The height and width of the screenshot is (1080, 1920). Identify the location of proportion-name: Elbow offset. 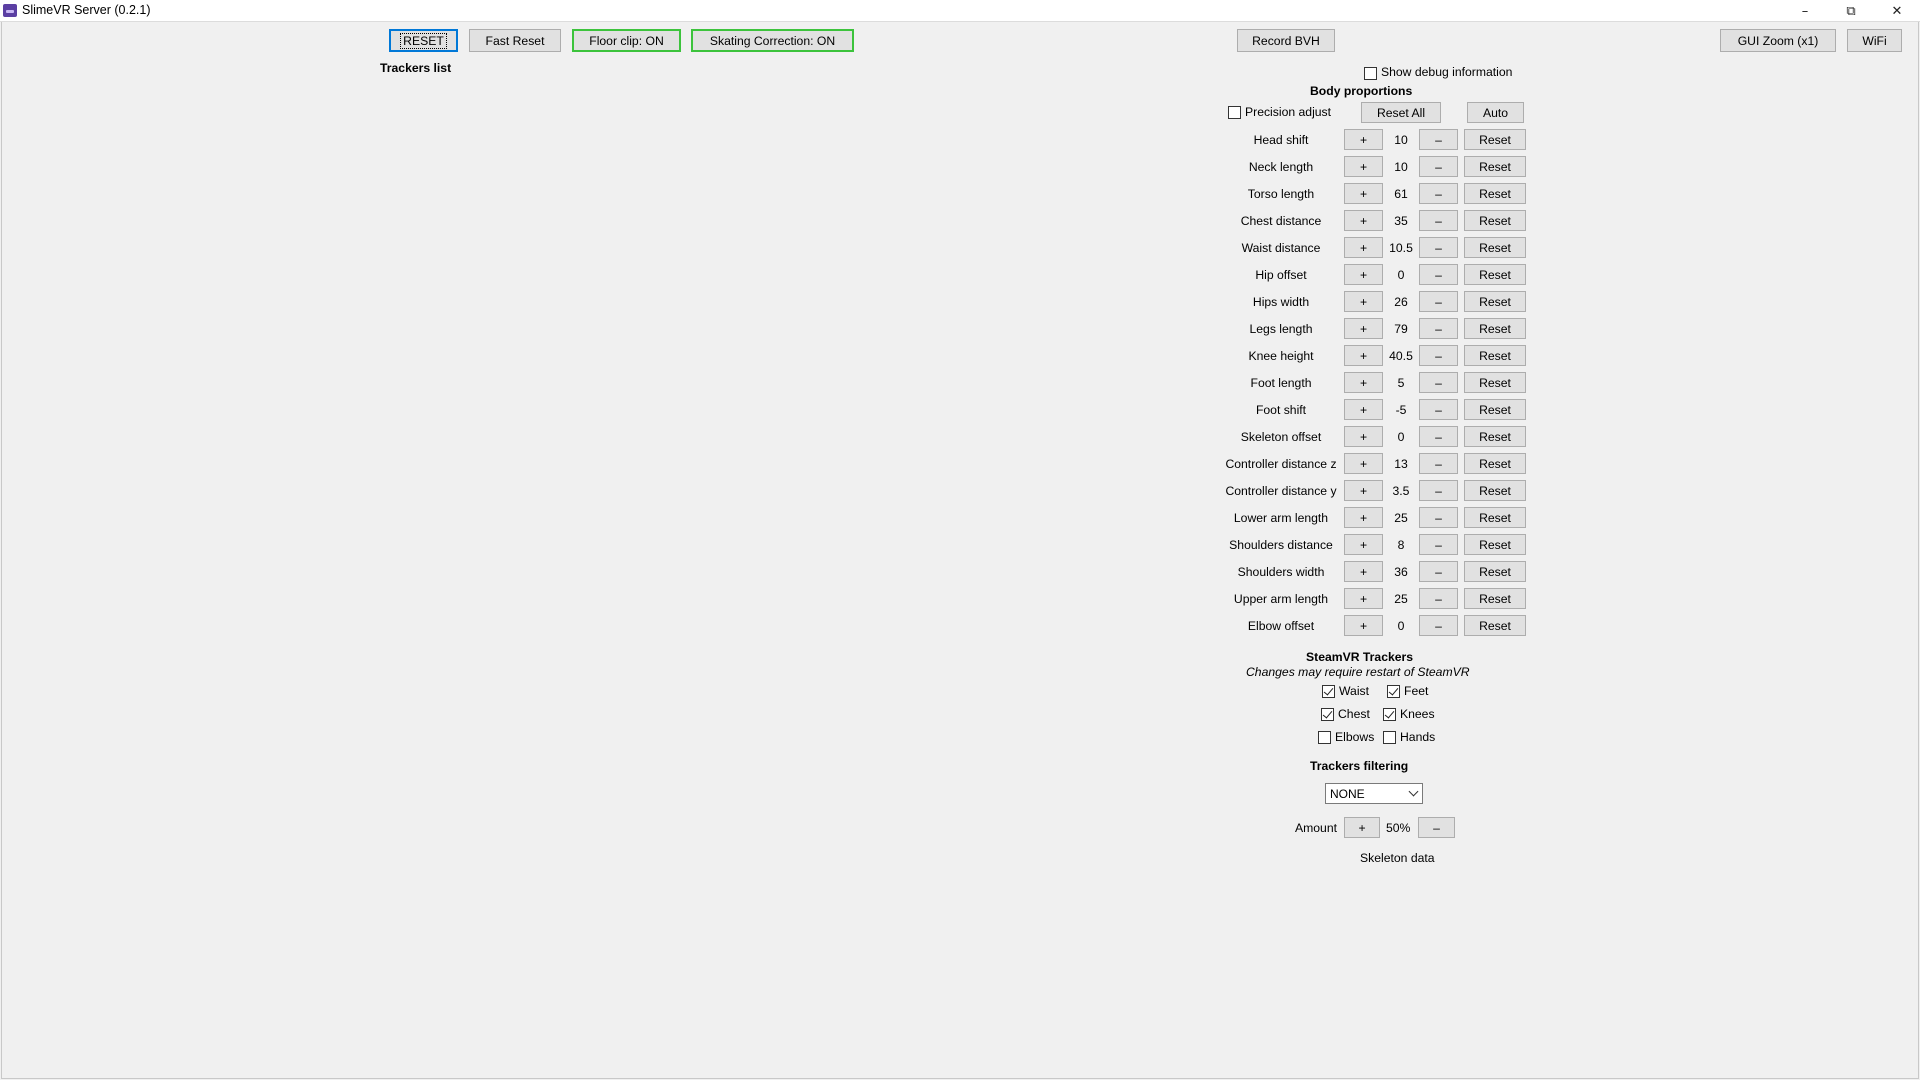
(1281, 626).